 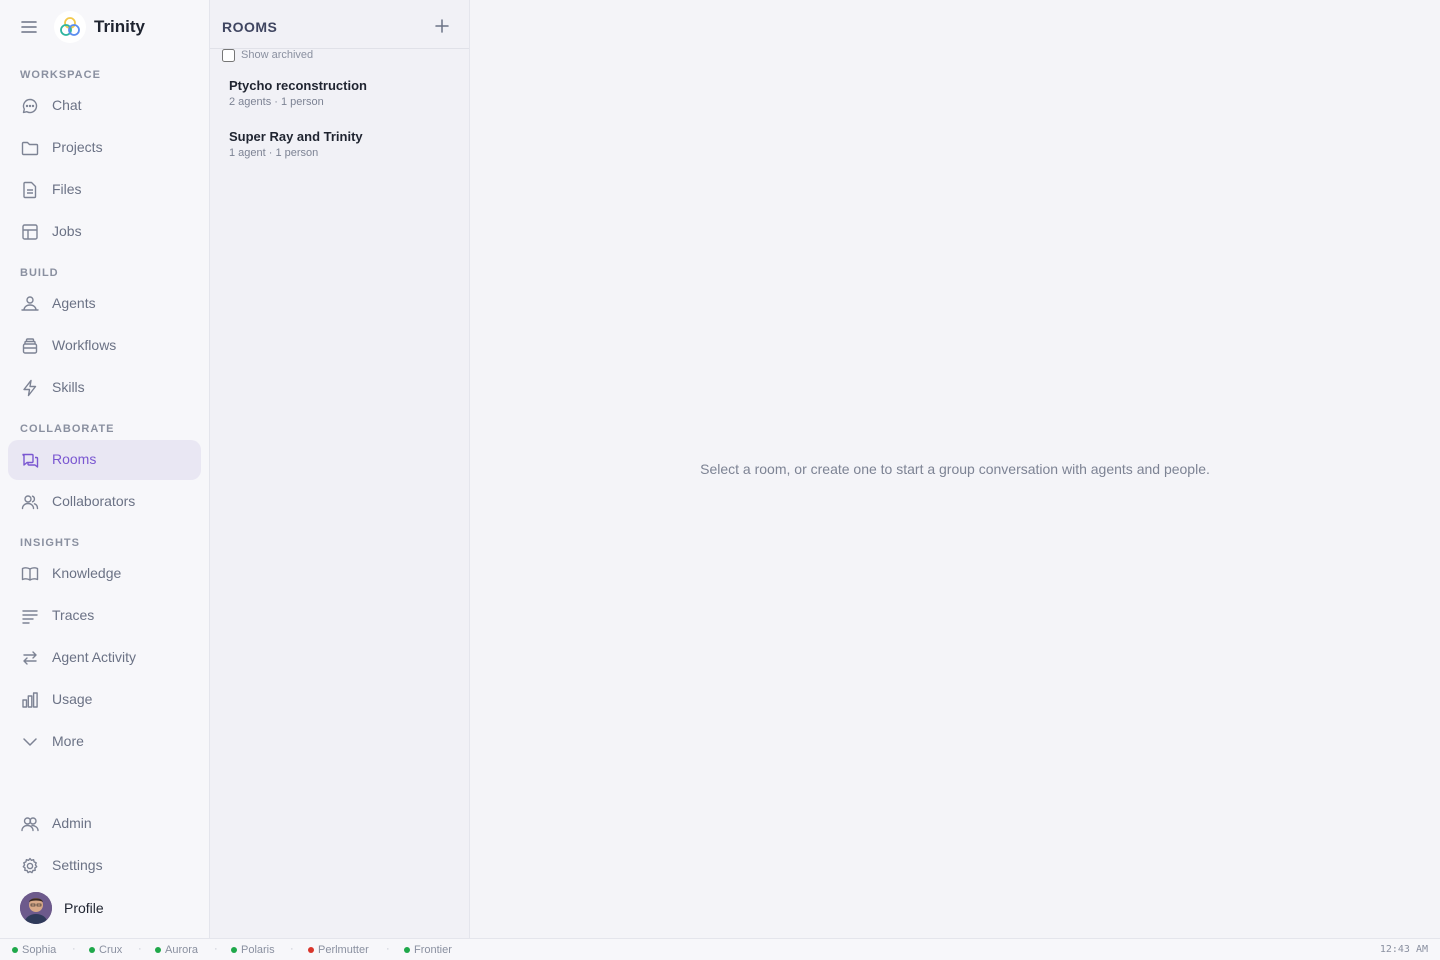 I want to click on sidebar-item-label: Projects, so click(x=77, y=147).